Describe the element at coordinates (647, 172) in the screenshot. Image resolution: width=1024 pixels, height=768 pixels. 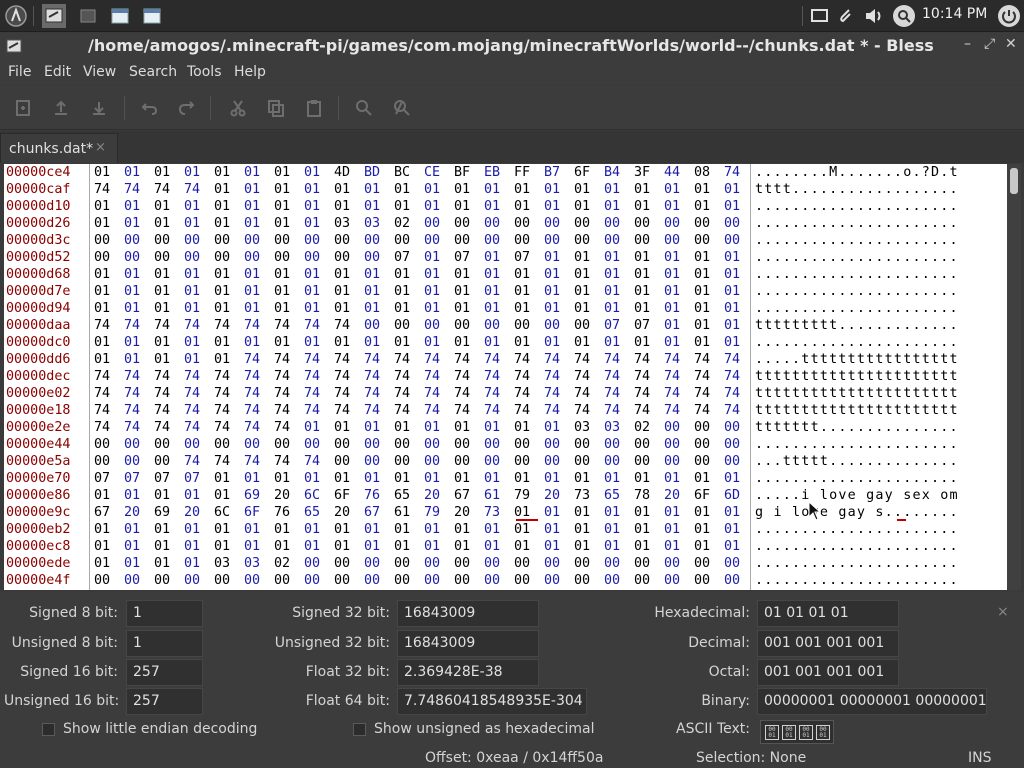
I see `hex-byte: 3F` at that location.